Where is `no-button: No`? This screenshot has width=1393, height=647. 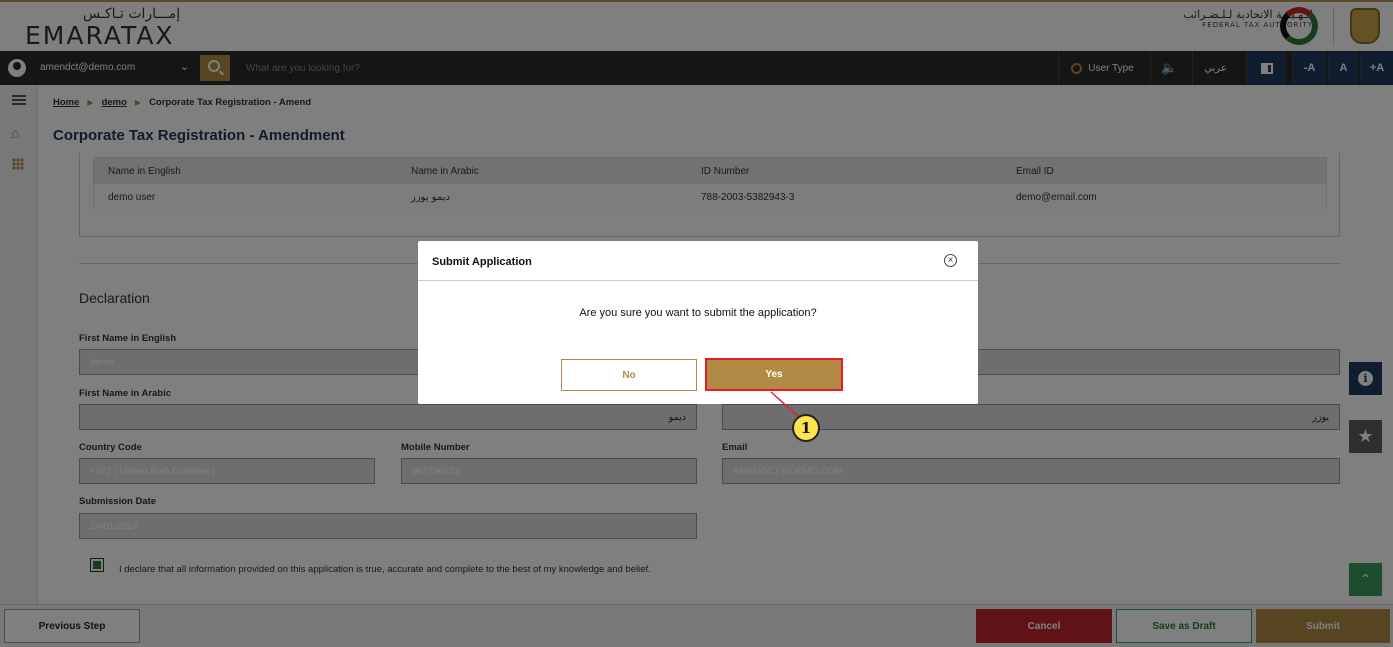 no-button: No is located at coordinates (629, 375).